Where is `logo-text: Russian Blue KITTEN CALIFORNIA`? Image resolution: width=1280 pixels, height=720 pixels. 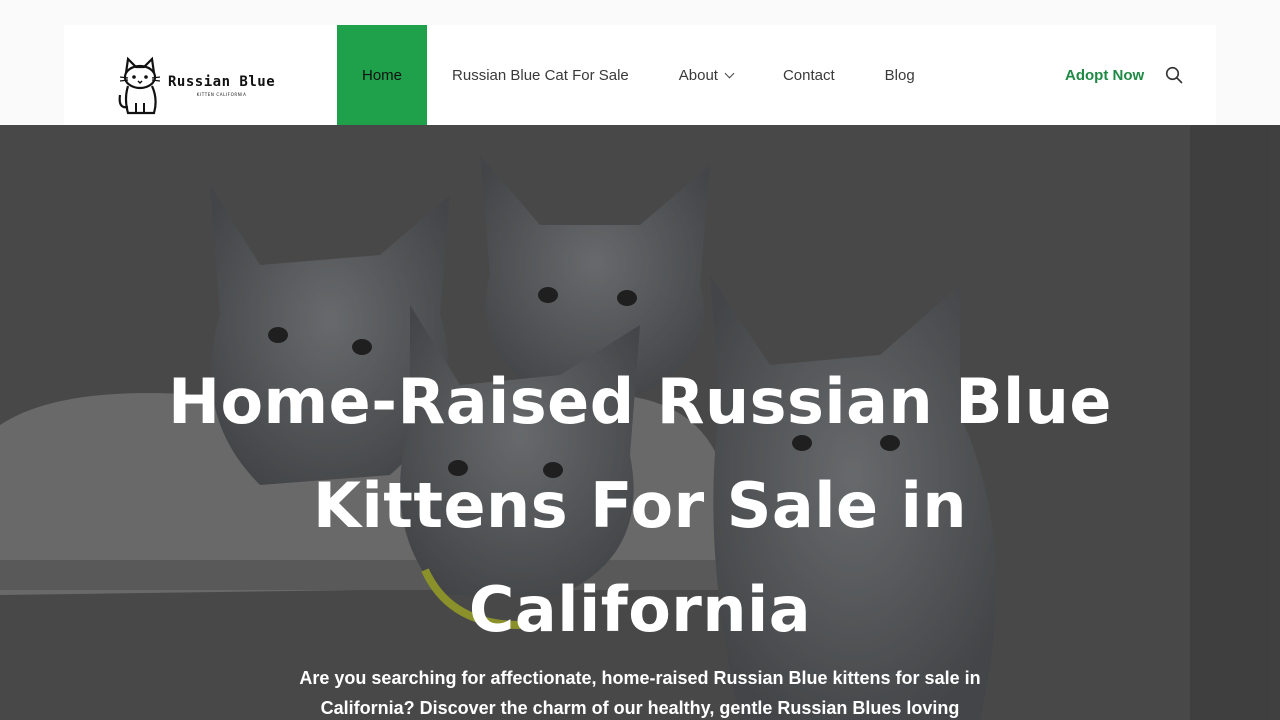 logo-text: Russian Blue KITTEN CALIFORNIA is located at coordinates (221, 86).